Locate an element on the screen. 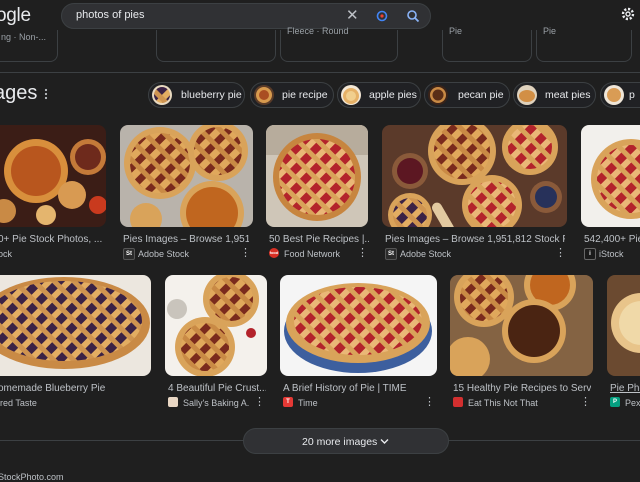 The image size is (640, 482). source-favicon: P is located at coordinates (615, 402).